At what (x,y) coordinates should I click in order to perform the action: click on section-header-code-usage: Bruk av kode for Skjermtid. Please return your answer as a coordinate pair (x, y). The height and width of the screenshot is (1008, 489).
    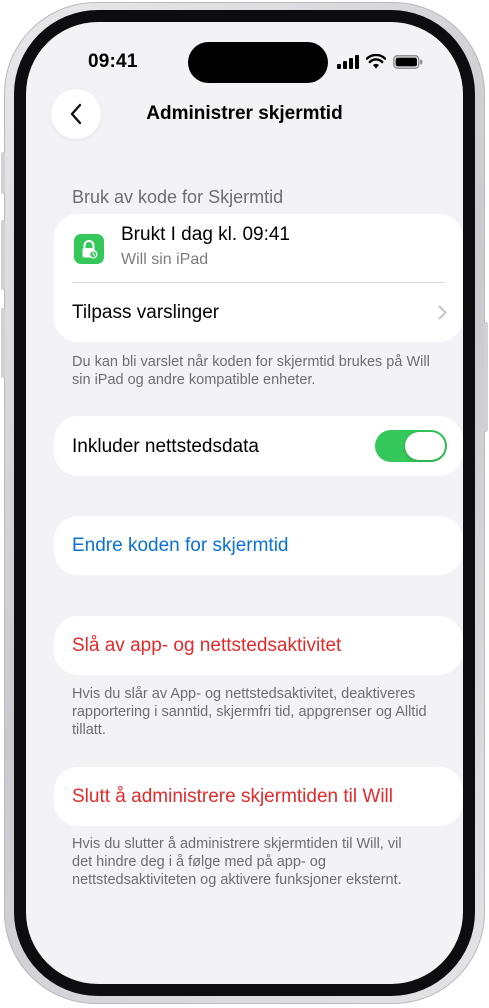
    Looking at the image, I should click on (178, 197).